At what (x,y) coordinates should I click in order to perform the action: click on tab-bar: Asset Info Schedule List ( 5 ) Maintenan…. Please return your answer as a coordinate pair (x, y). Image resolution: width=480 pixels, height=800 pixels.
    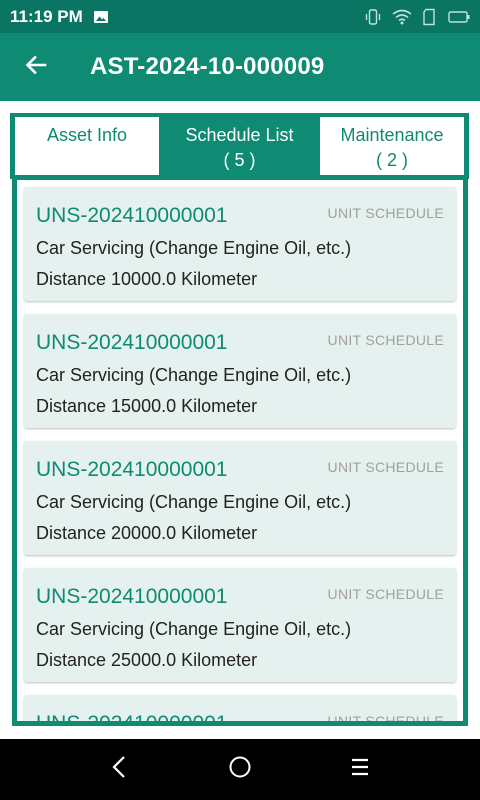
    Looking at the image, I should click on (239, 146).